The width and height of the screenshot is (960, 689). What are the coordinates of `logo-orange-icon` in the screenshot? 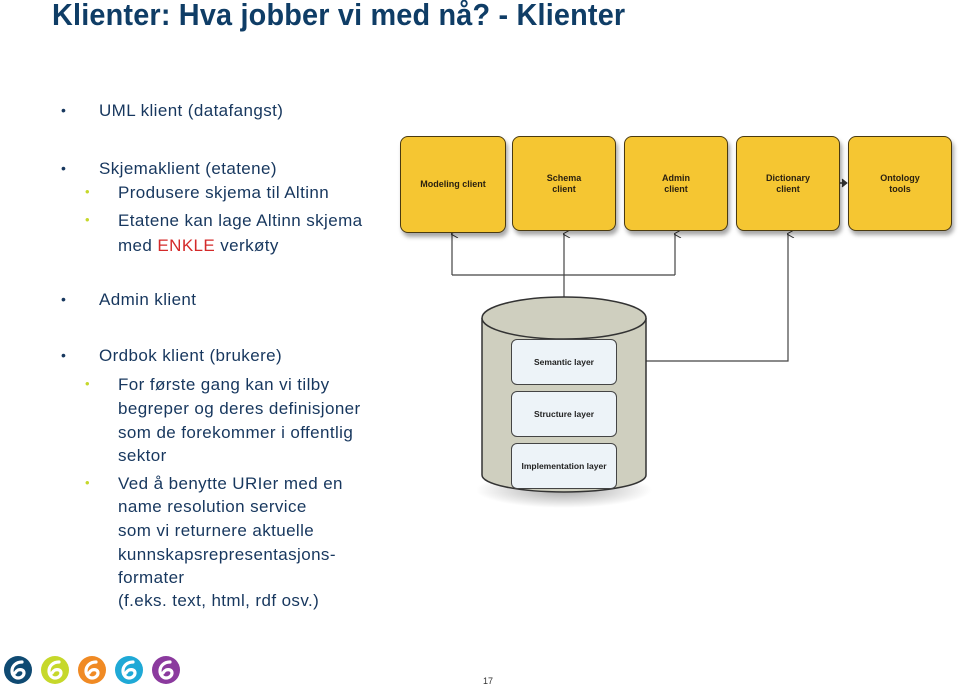 It's located at (92, 670).